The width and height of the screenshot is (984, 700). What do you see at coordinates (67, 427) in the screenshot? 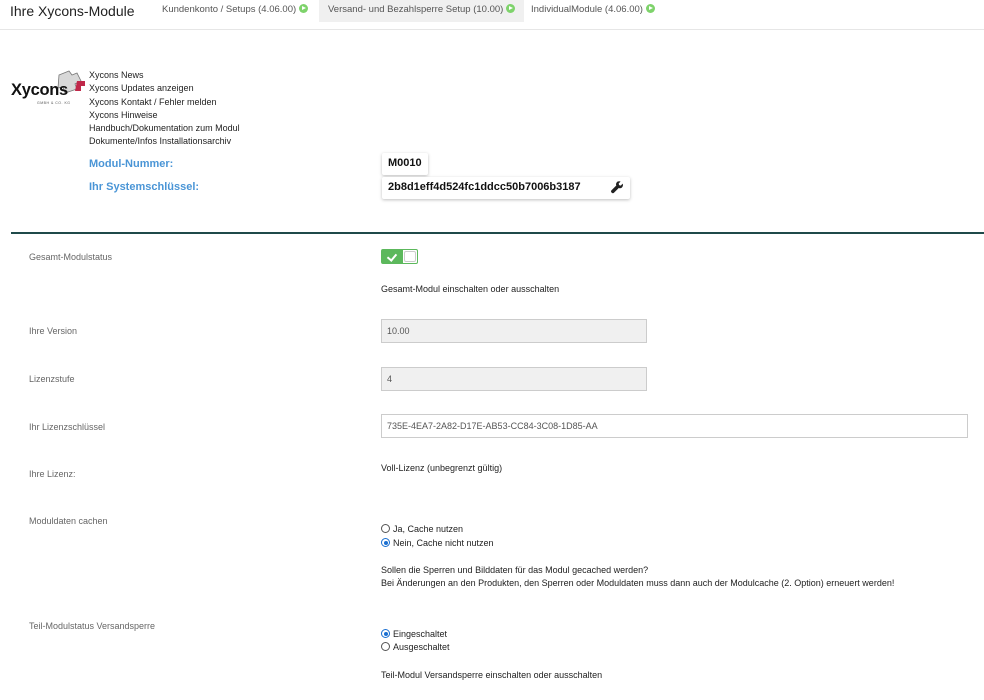
I see `license-key-label: Ihr Lizenzschlüssel` at bounding box center [67, 427].